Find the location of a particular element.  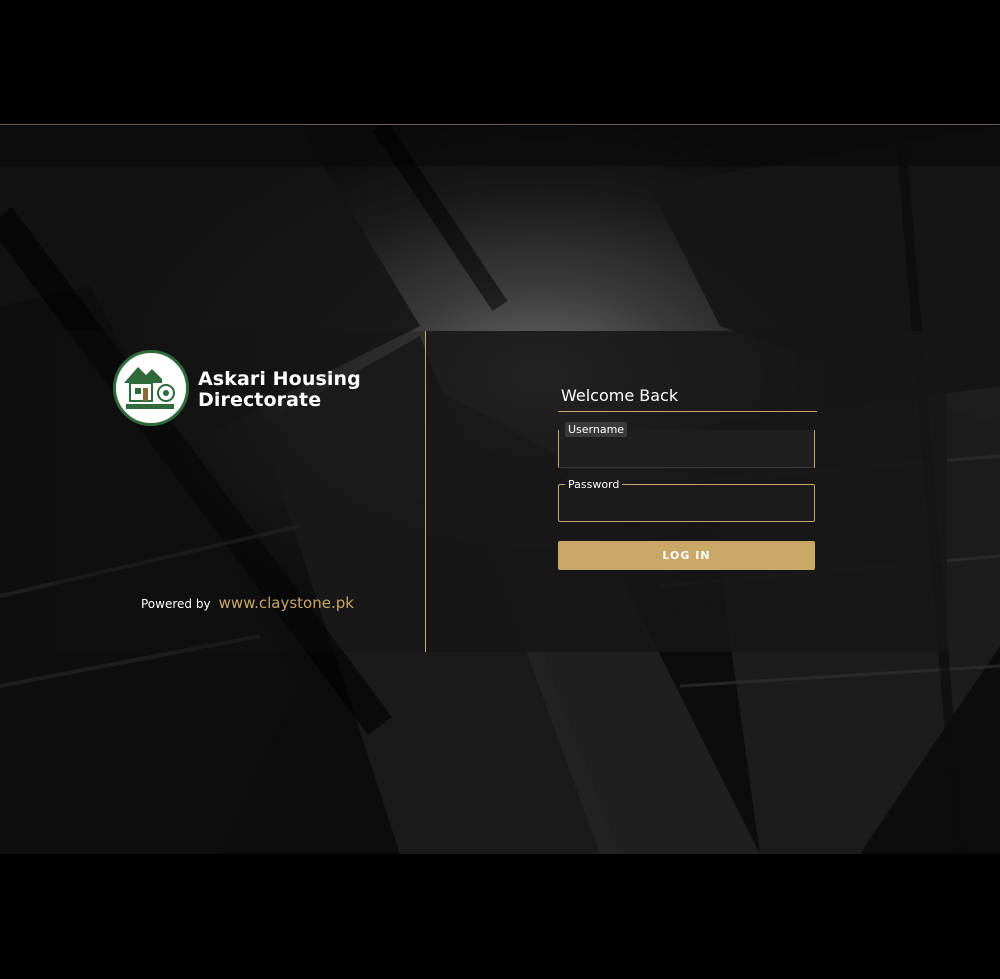

login-button: LOG IN is located at coordinates (686, 555).